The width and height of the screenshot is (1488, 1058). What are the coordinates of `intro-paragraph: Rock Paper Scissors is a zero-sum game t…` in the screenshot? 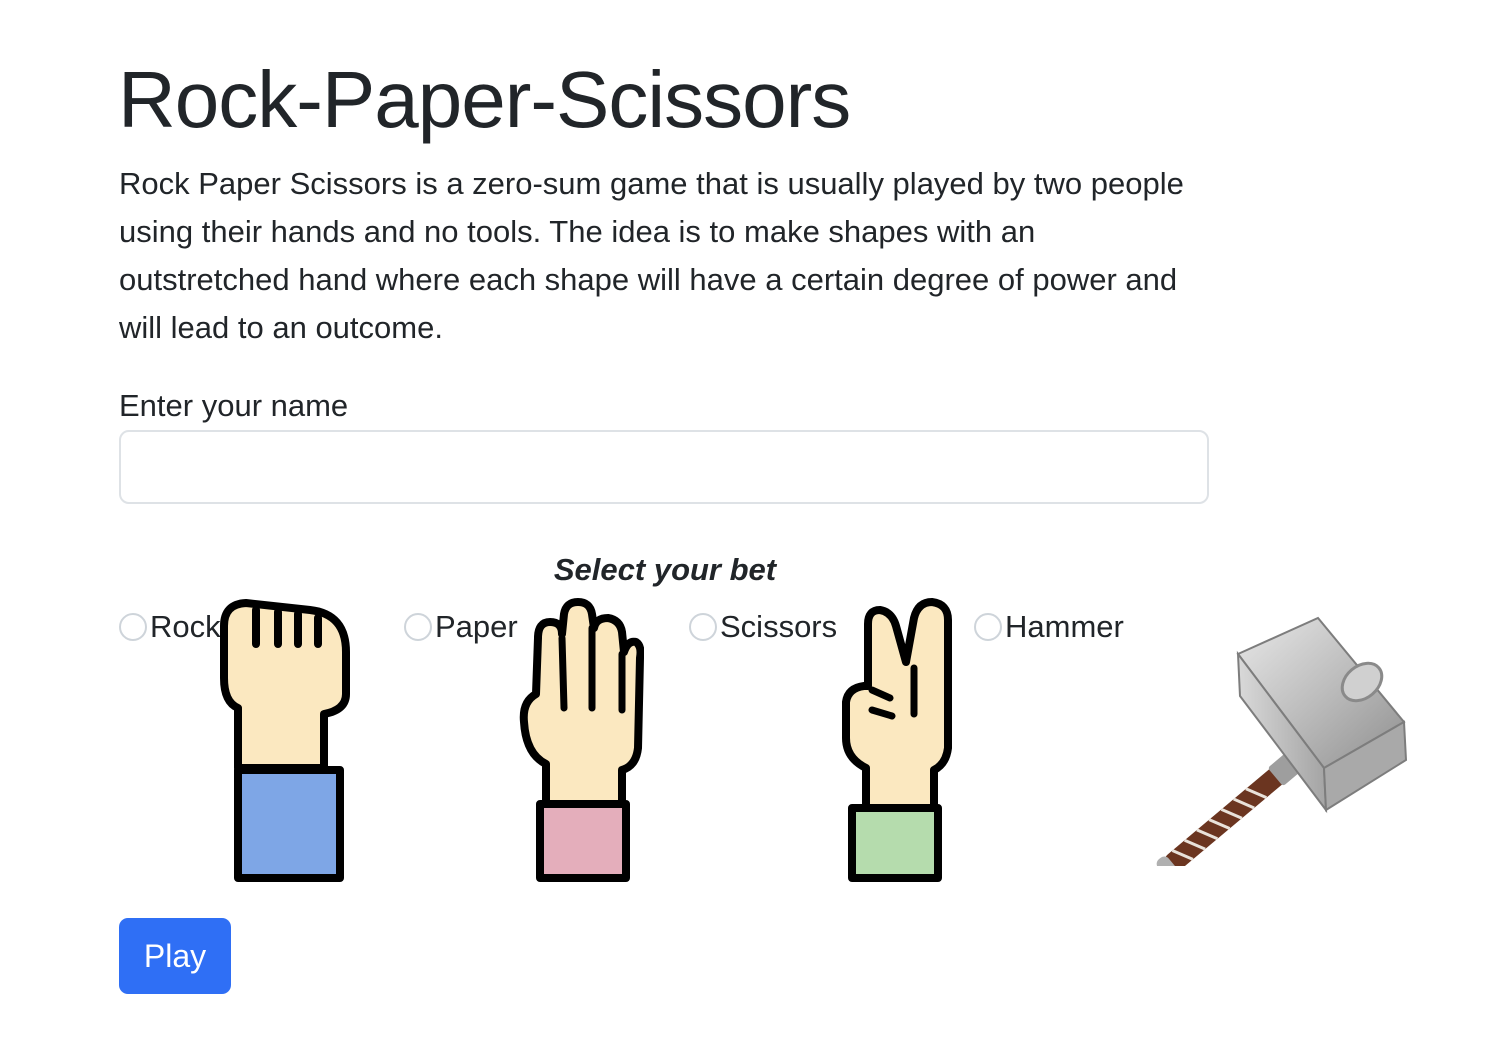 It's located at (651, 255).